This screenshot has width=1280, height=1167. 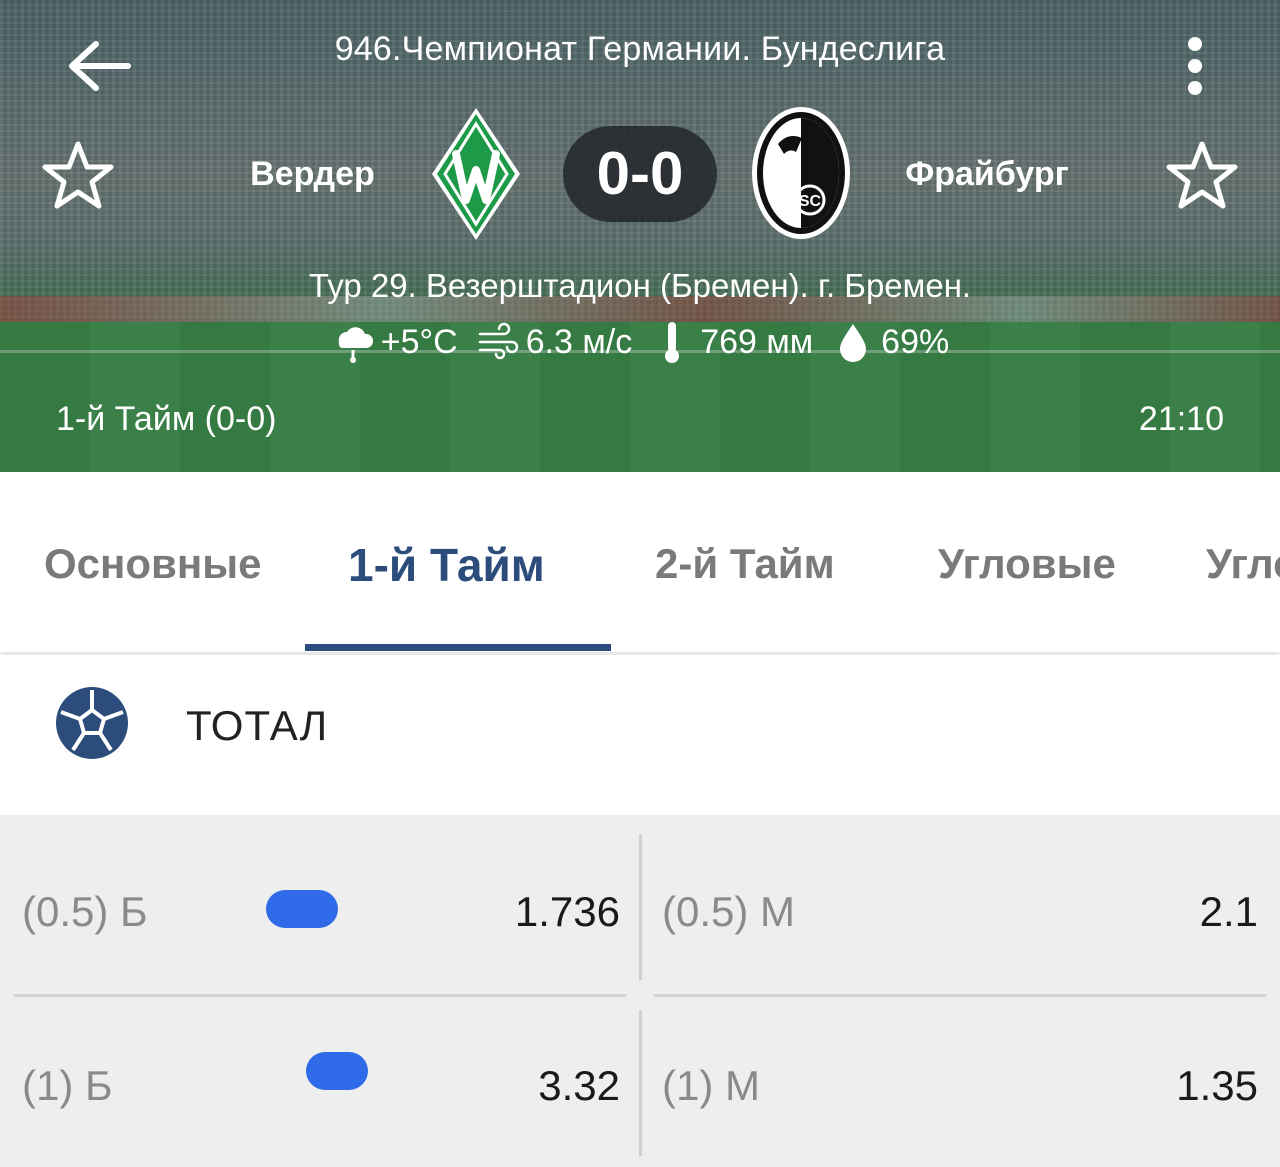 What do you see at coordinates (801, 173) in the screenshot?
I see `freiburg-logo-icon: SC` at bounding box center [801, 173].